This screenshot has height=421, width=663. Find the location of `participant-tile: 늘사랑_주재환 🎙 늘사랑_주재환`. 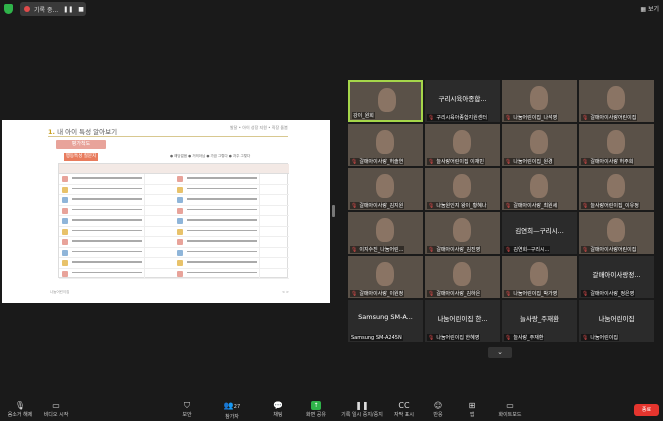

participant-tile: 늘사랑_주재환 🎙 늘사랑_주재환 is located at coordinates (539, 321).